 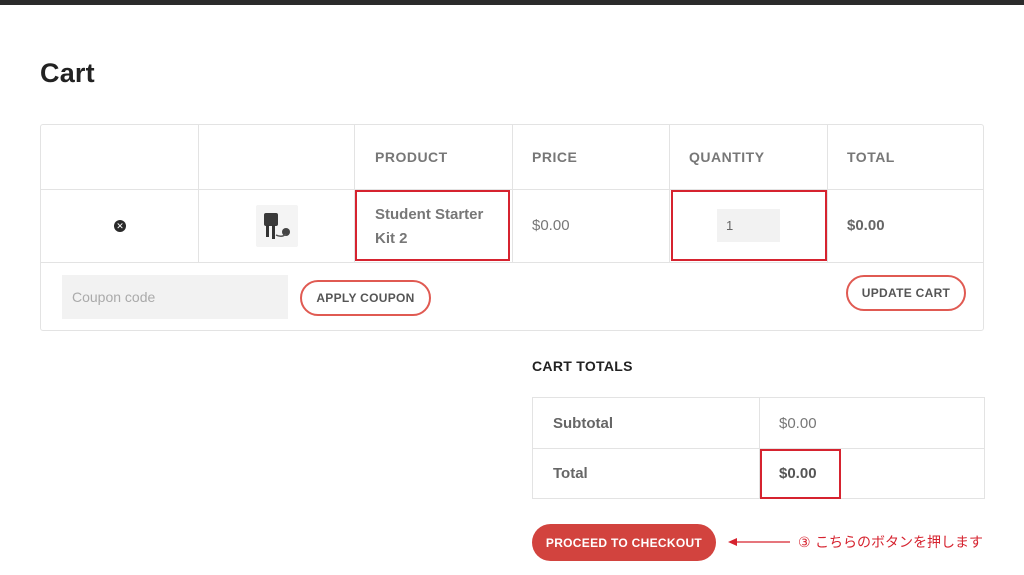 I want to click on arrow-left-icon, so click(x=759, y=542).